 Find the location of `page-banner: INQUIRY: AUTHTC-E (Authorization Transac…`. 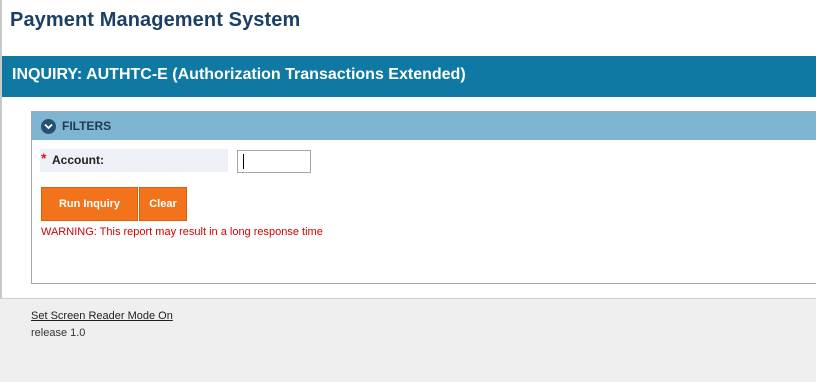

page-banner: INQUIRY: AUTHTC-E (Authorization Transac… is located at coordinates (409, 76).